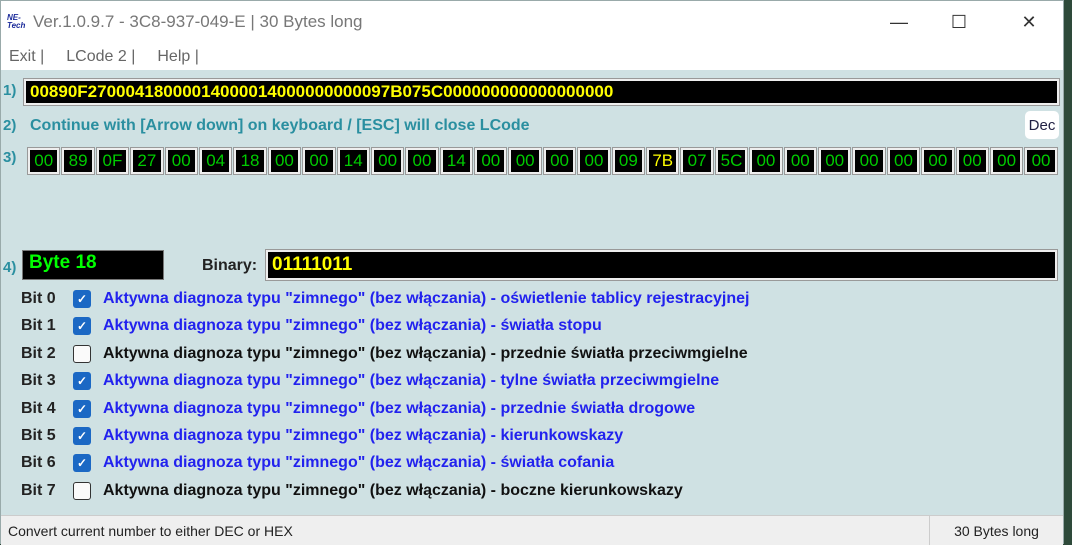  What do you see at coordinates (16, 21) in the screenshot?
I see `app-logo: NE- Tech` at bounding box center [16, 21].